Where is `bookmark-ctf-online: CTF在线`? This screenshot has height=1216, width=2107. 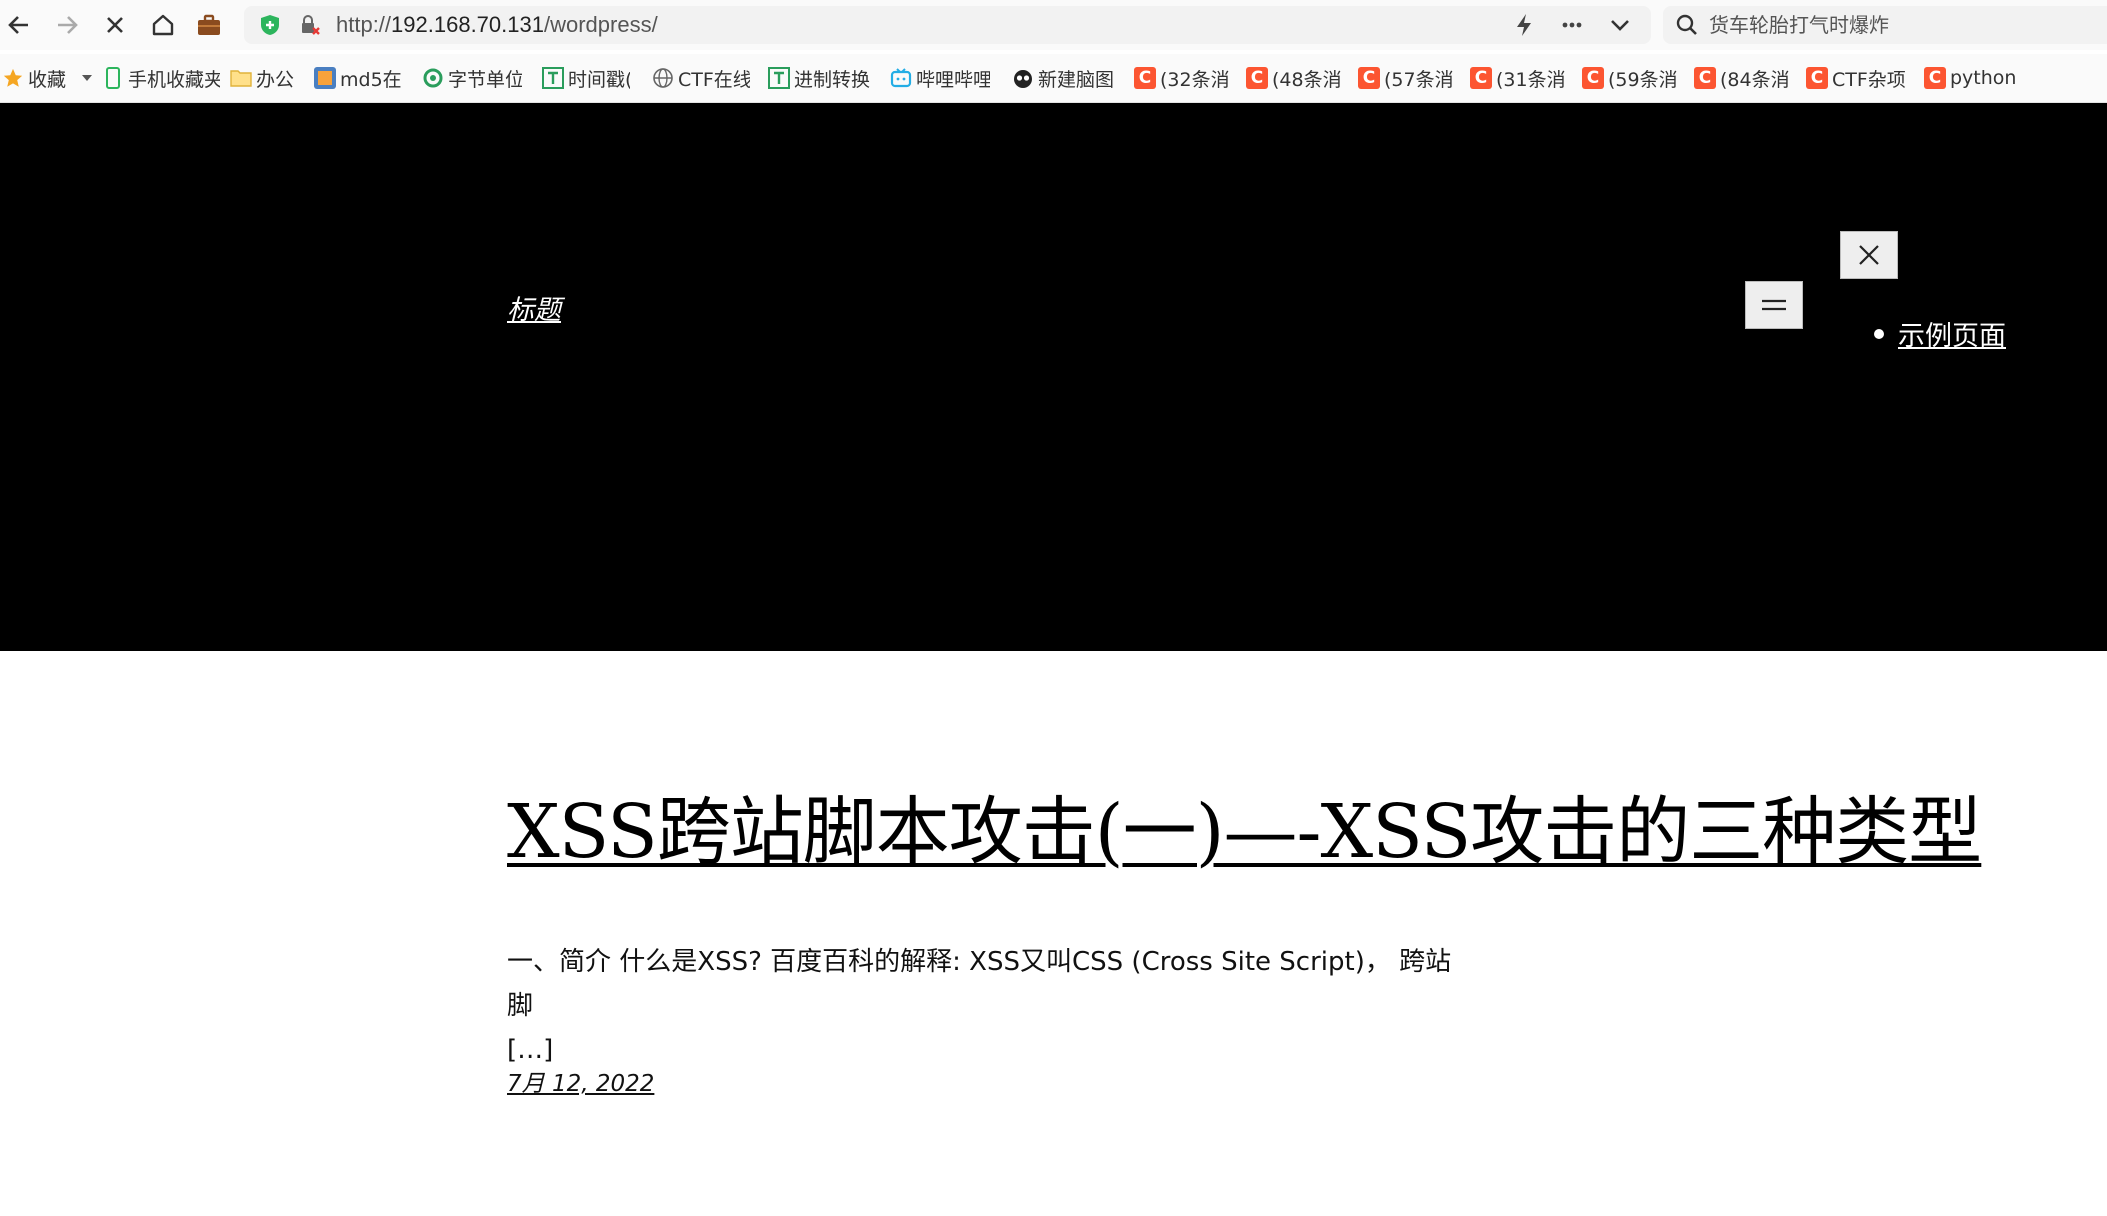 bookmark-ctf-online: CTF在线 is located at coordinates (701, 78).